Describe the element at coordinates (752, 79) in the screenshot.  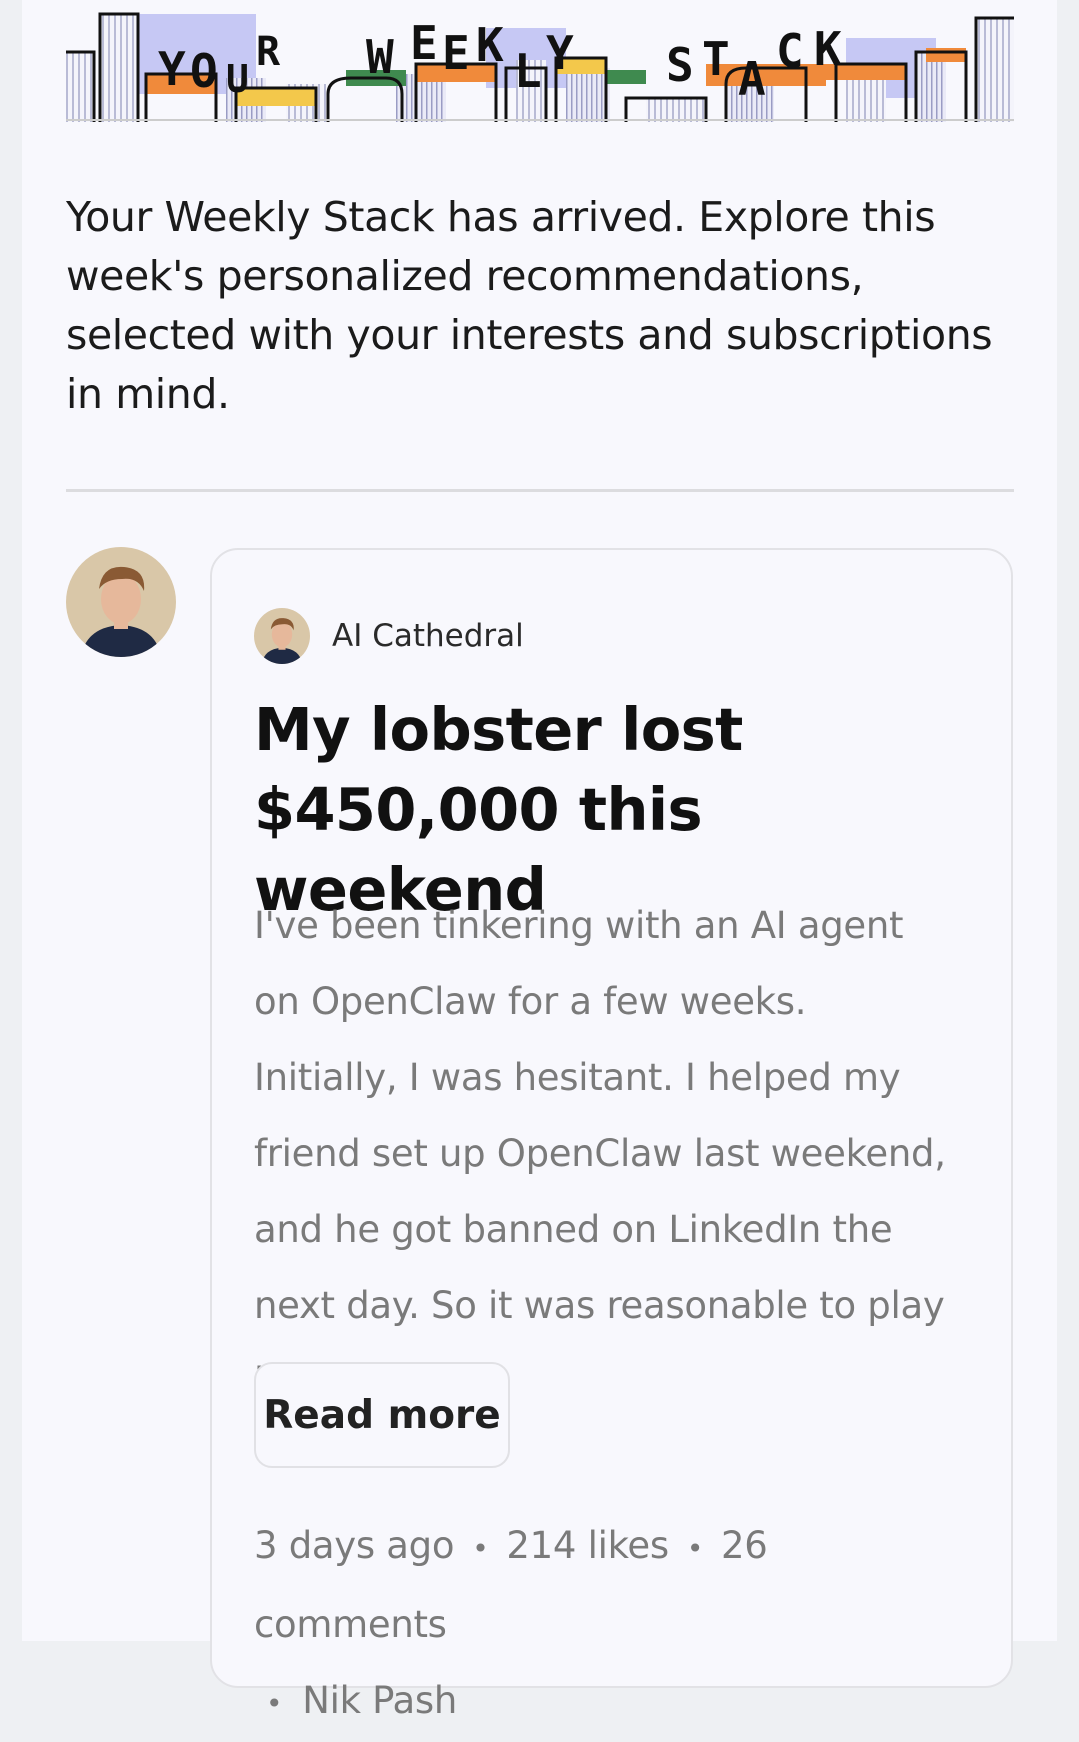
I see `banner-letter: A` at that location.